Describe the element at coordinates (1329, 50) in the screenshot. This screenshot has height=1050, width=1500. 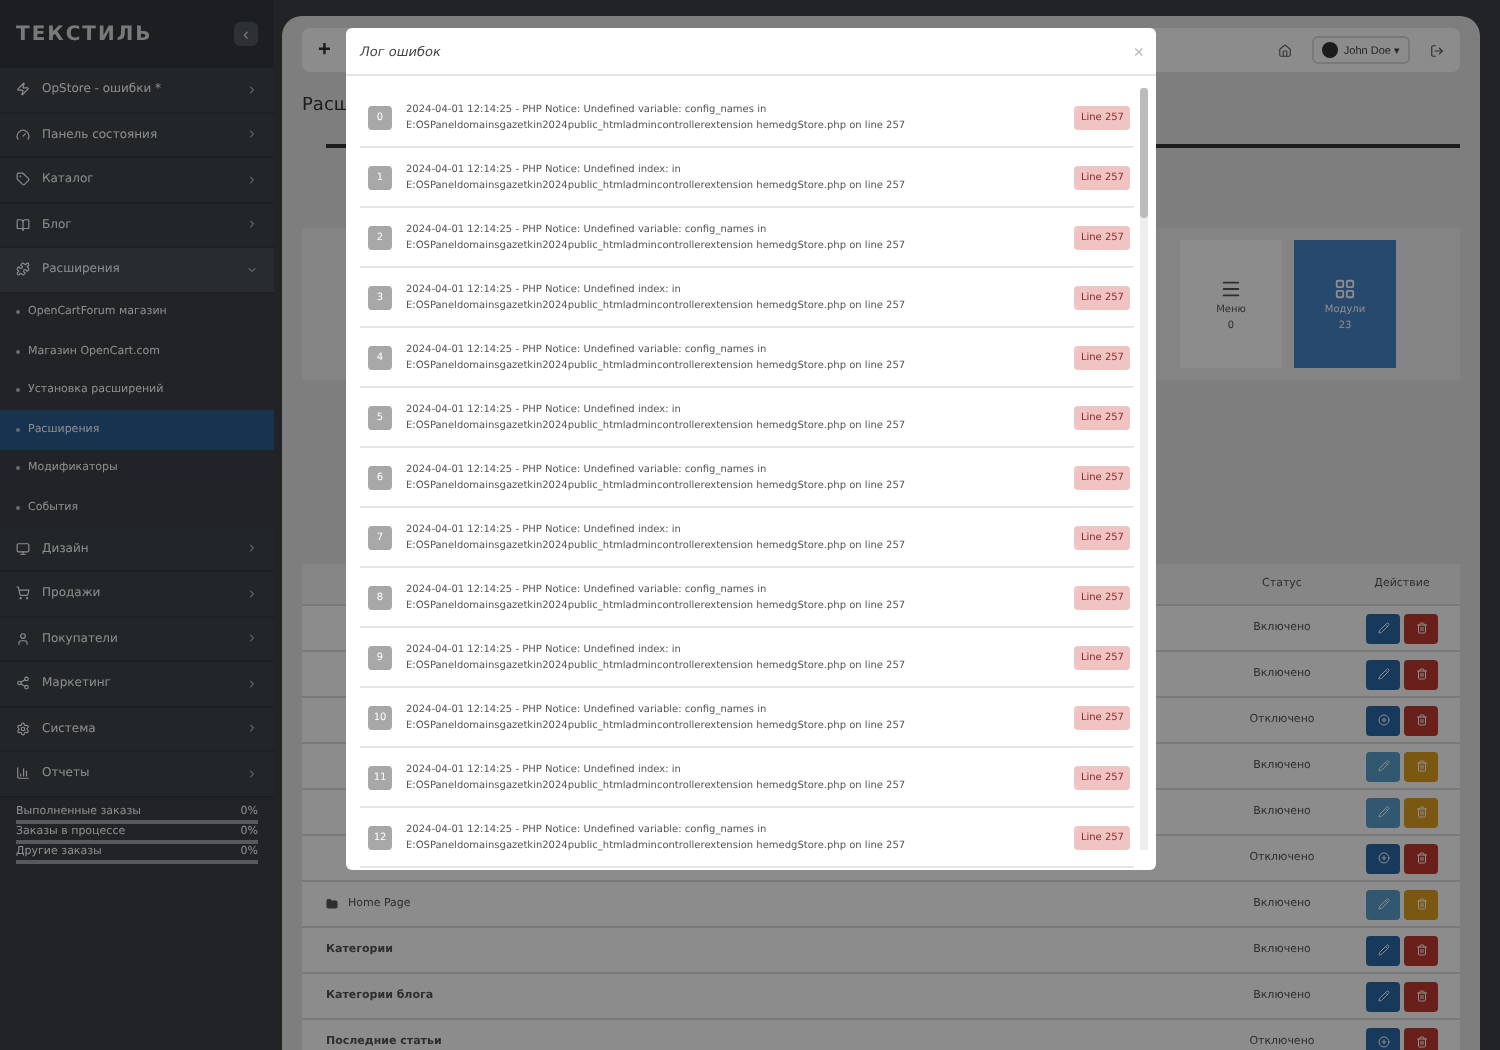
I see `avatar` at that location.